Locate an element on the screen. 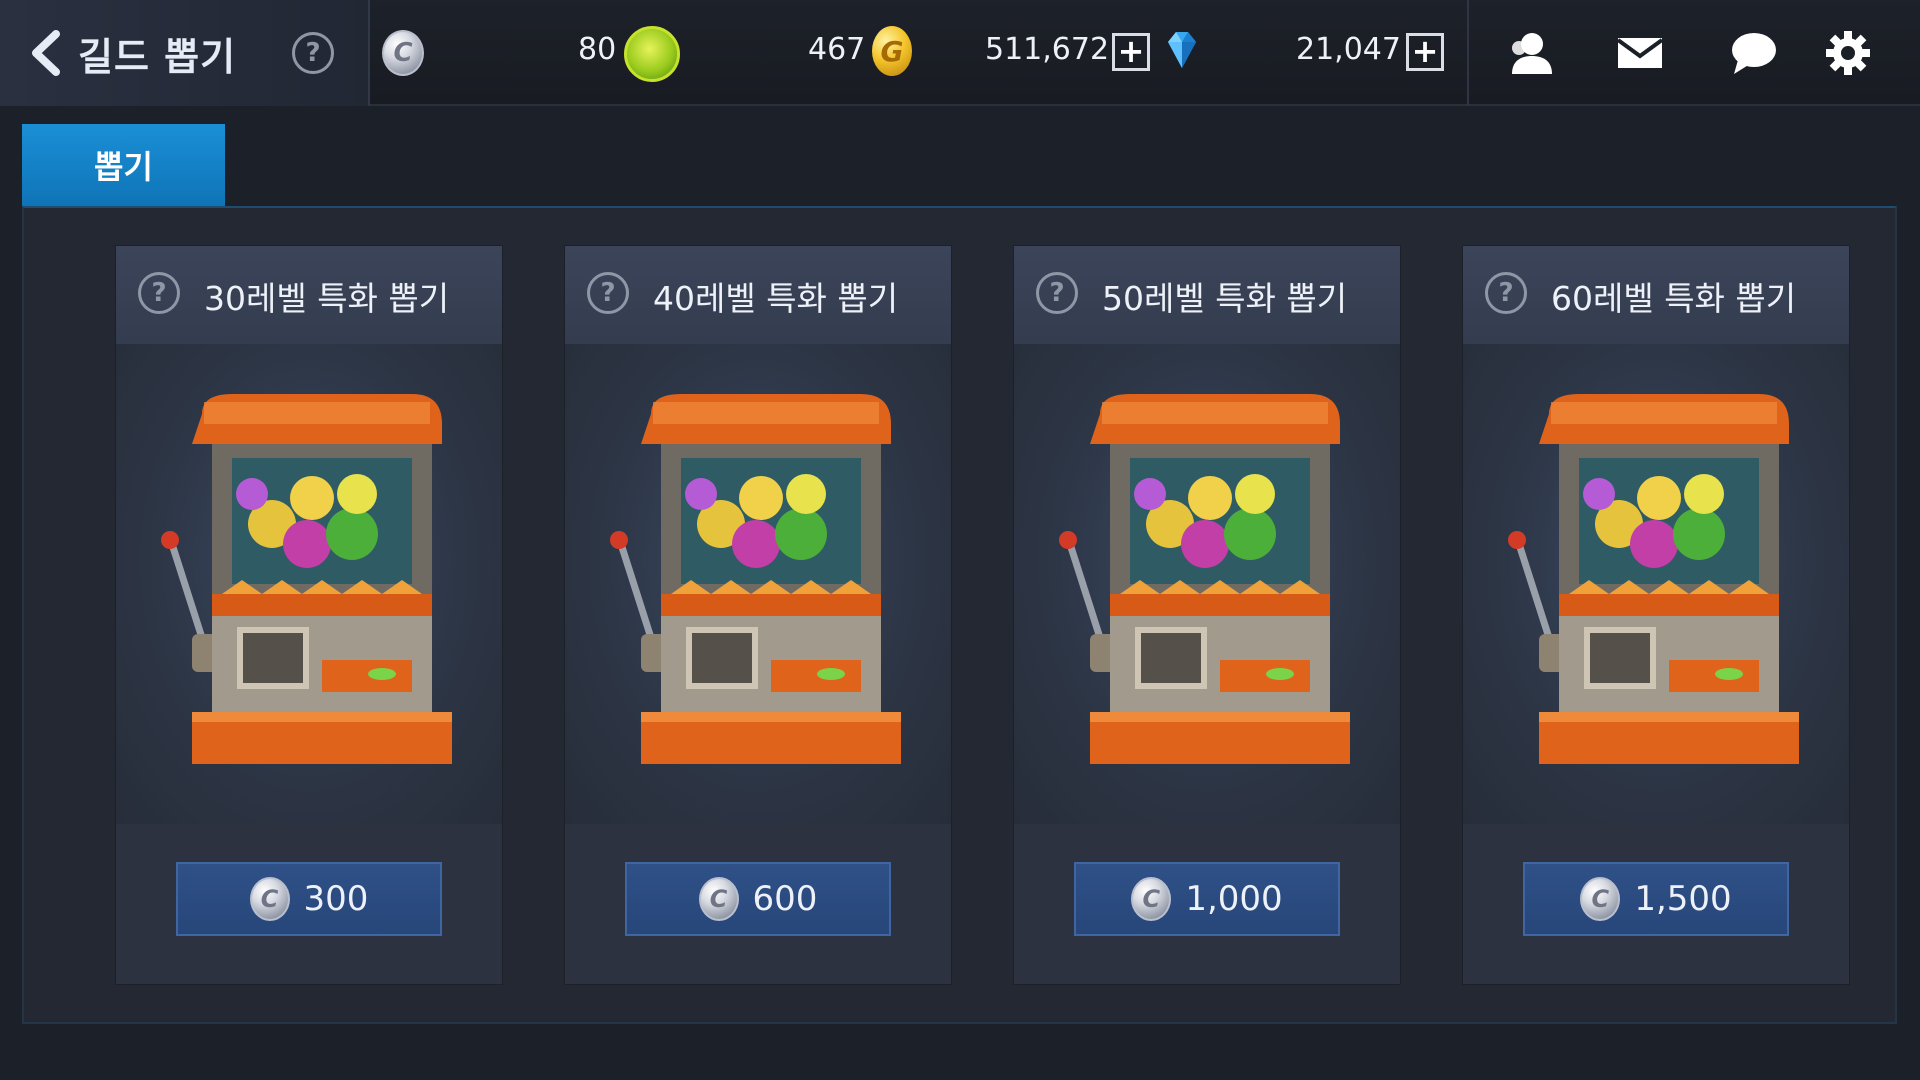  draw-card-level-60: ? 60레벨 특화 뽑기 C 1,500 is located at coordinates (1656, 615).